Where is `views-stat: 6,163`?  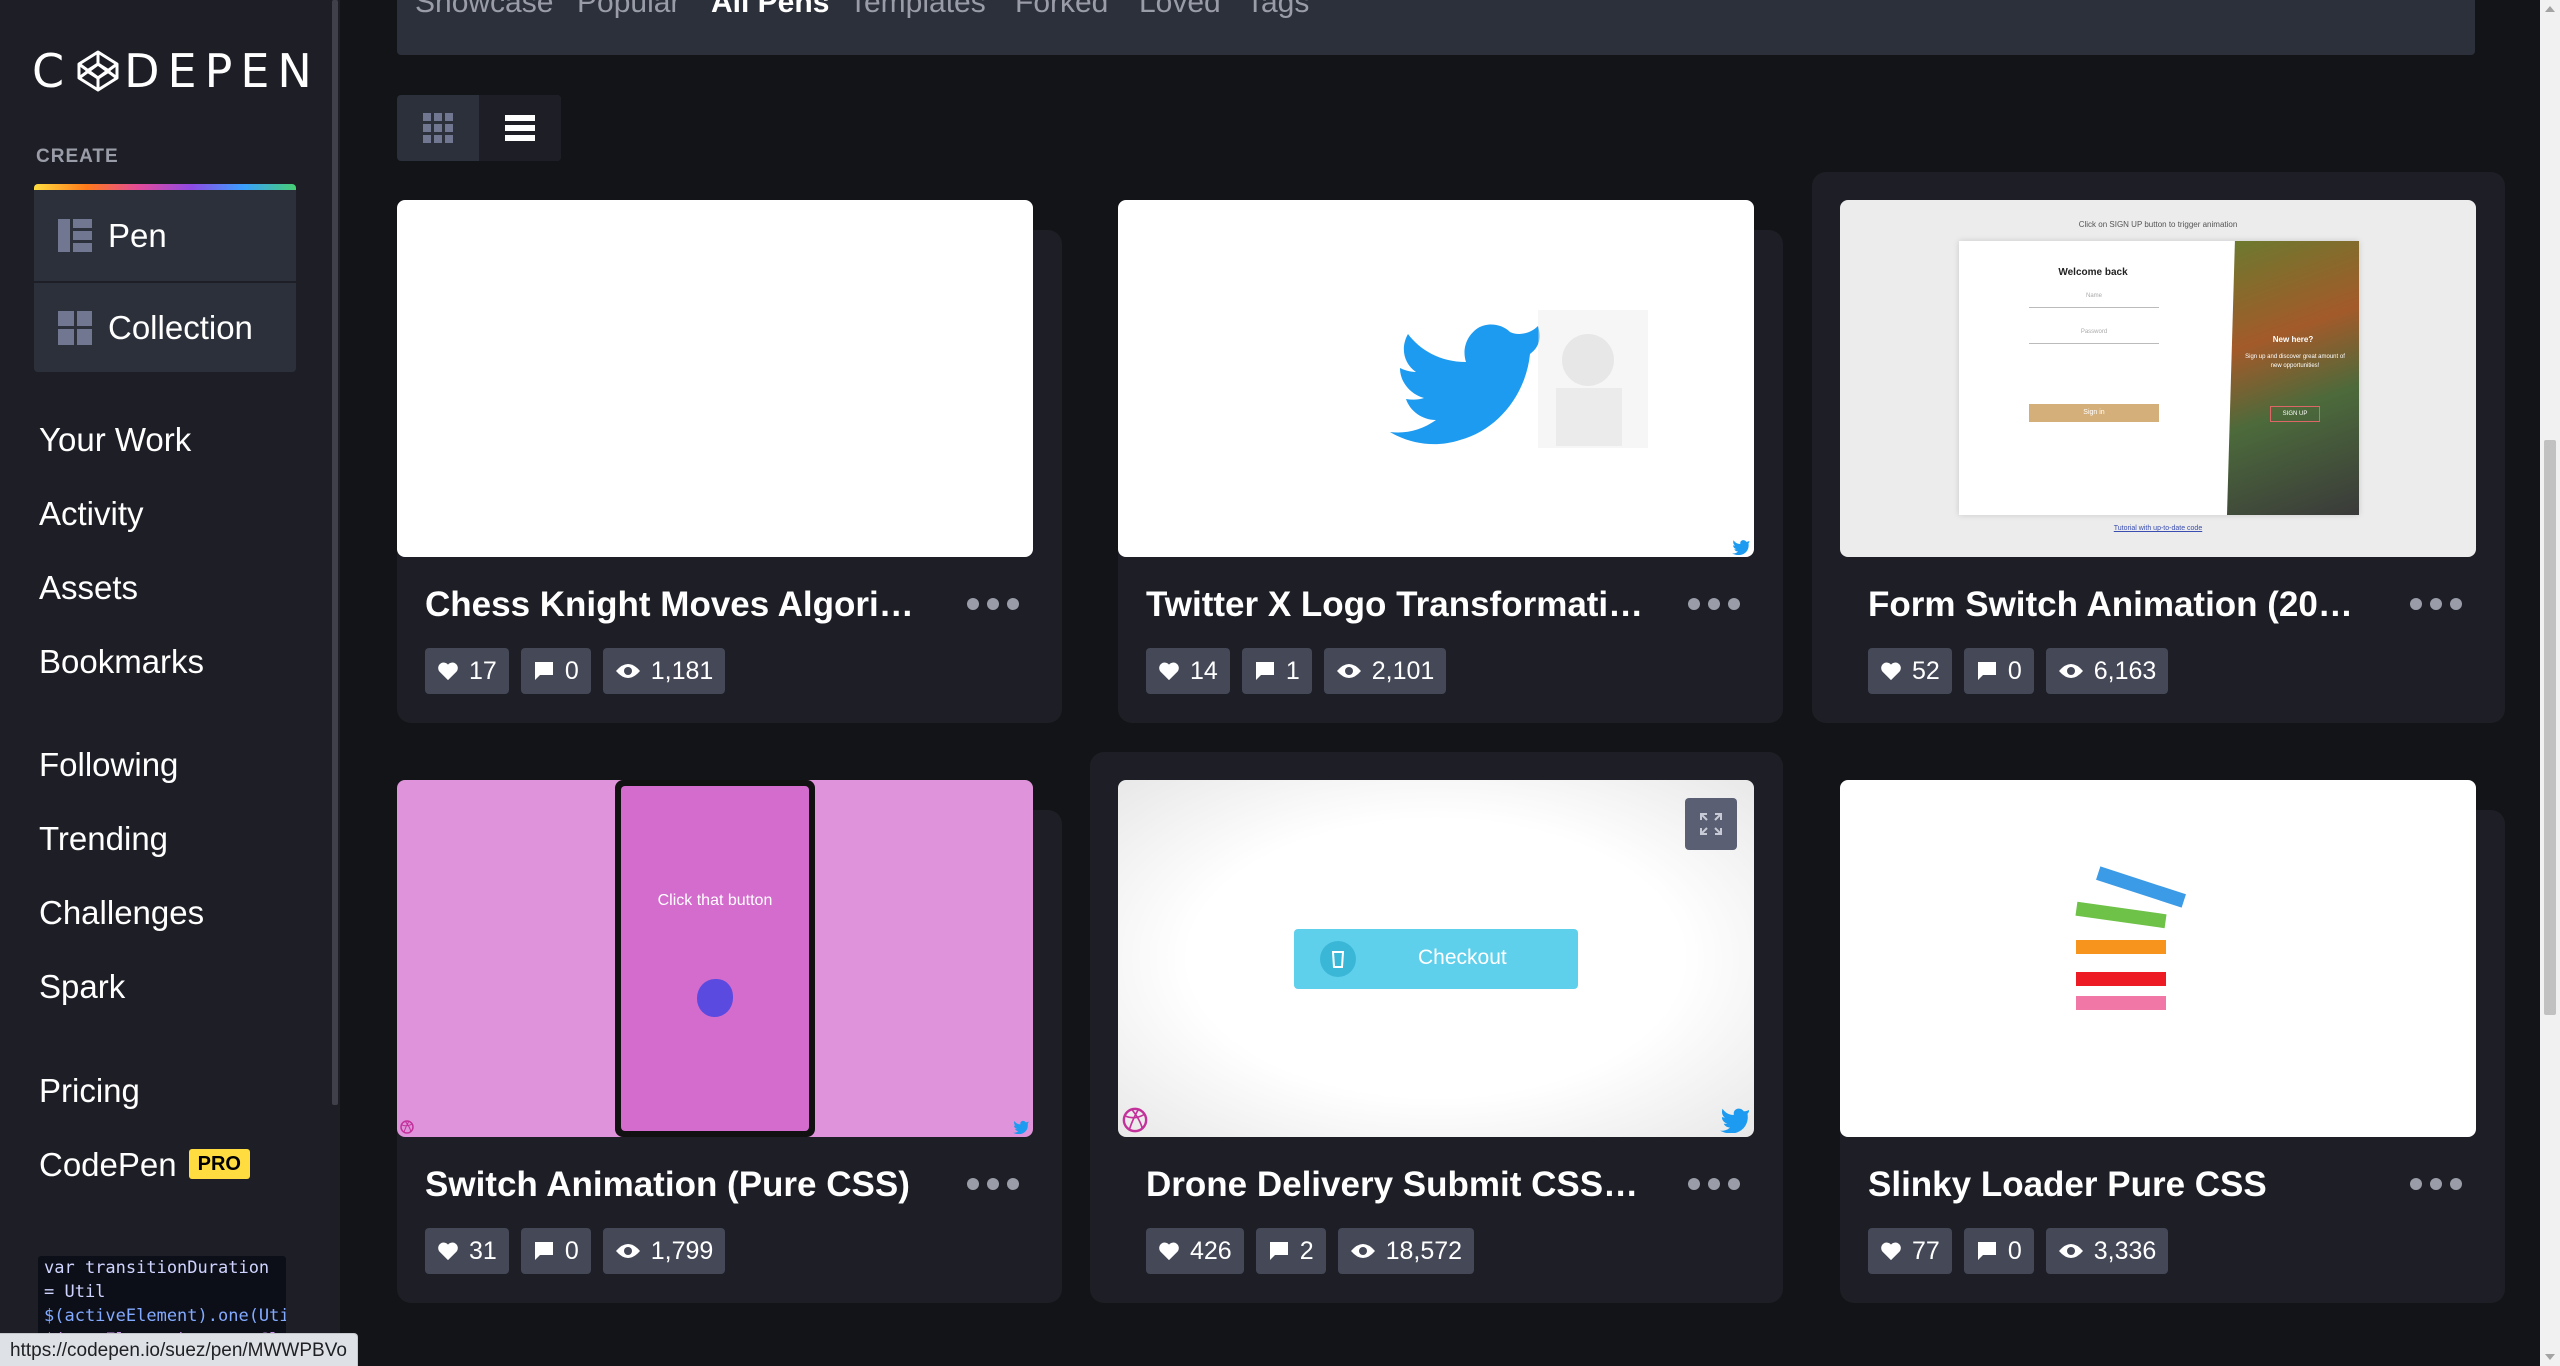 views-stat: 6,163 is located at coordinates (2107, 671).